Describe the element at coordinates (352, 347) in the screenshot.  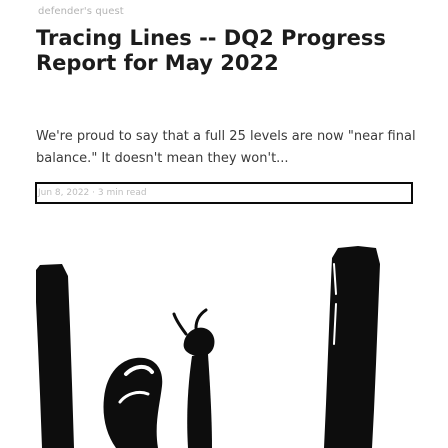
I see `right-dark-panel` at that location.